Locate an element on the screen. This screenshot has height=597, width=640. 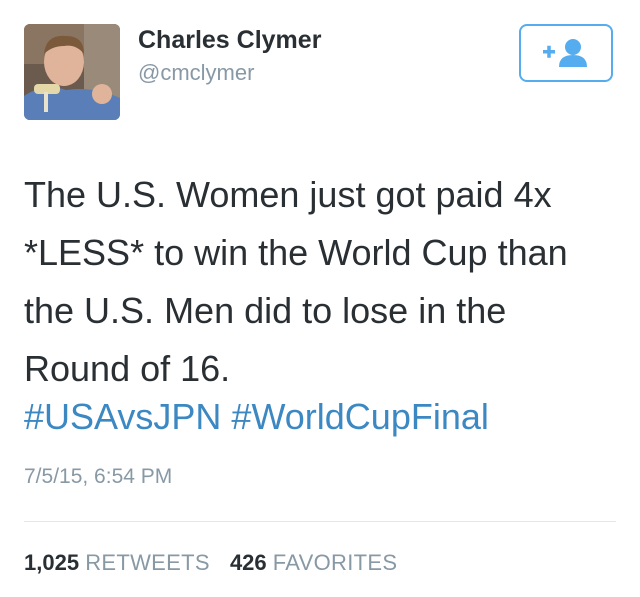
divider is located at coordinates (320, 521).